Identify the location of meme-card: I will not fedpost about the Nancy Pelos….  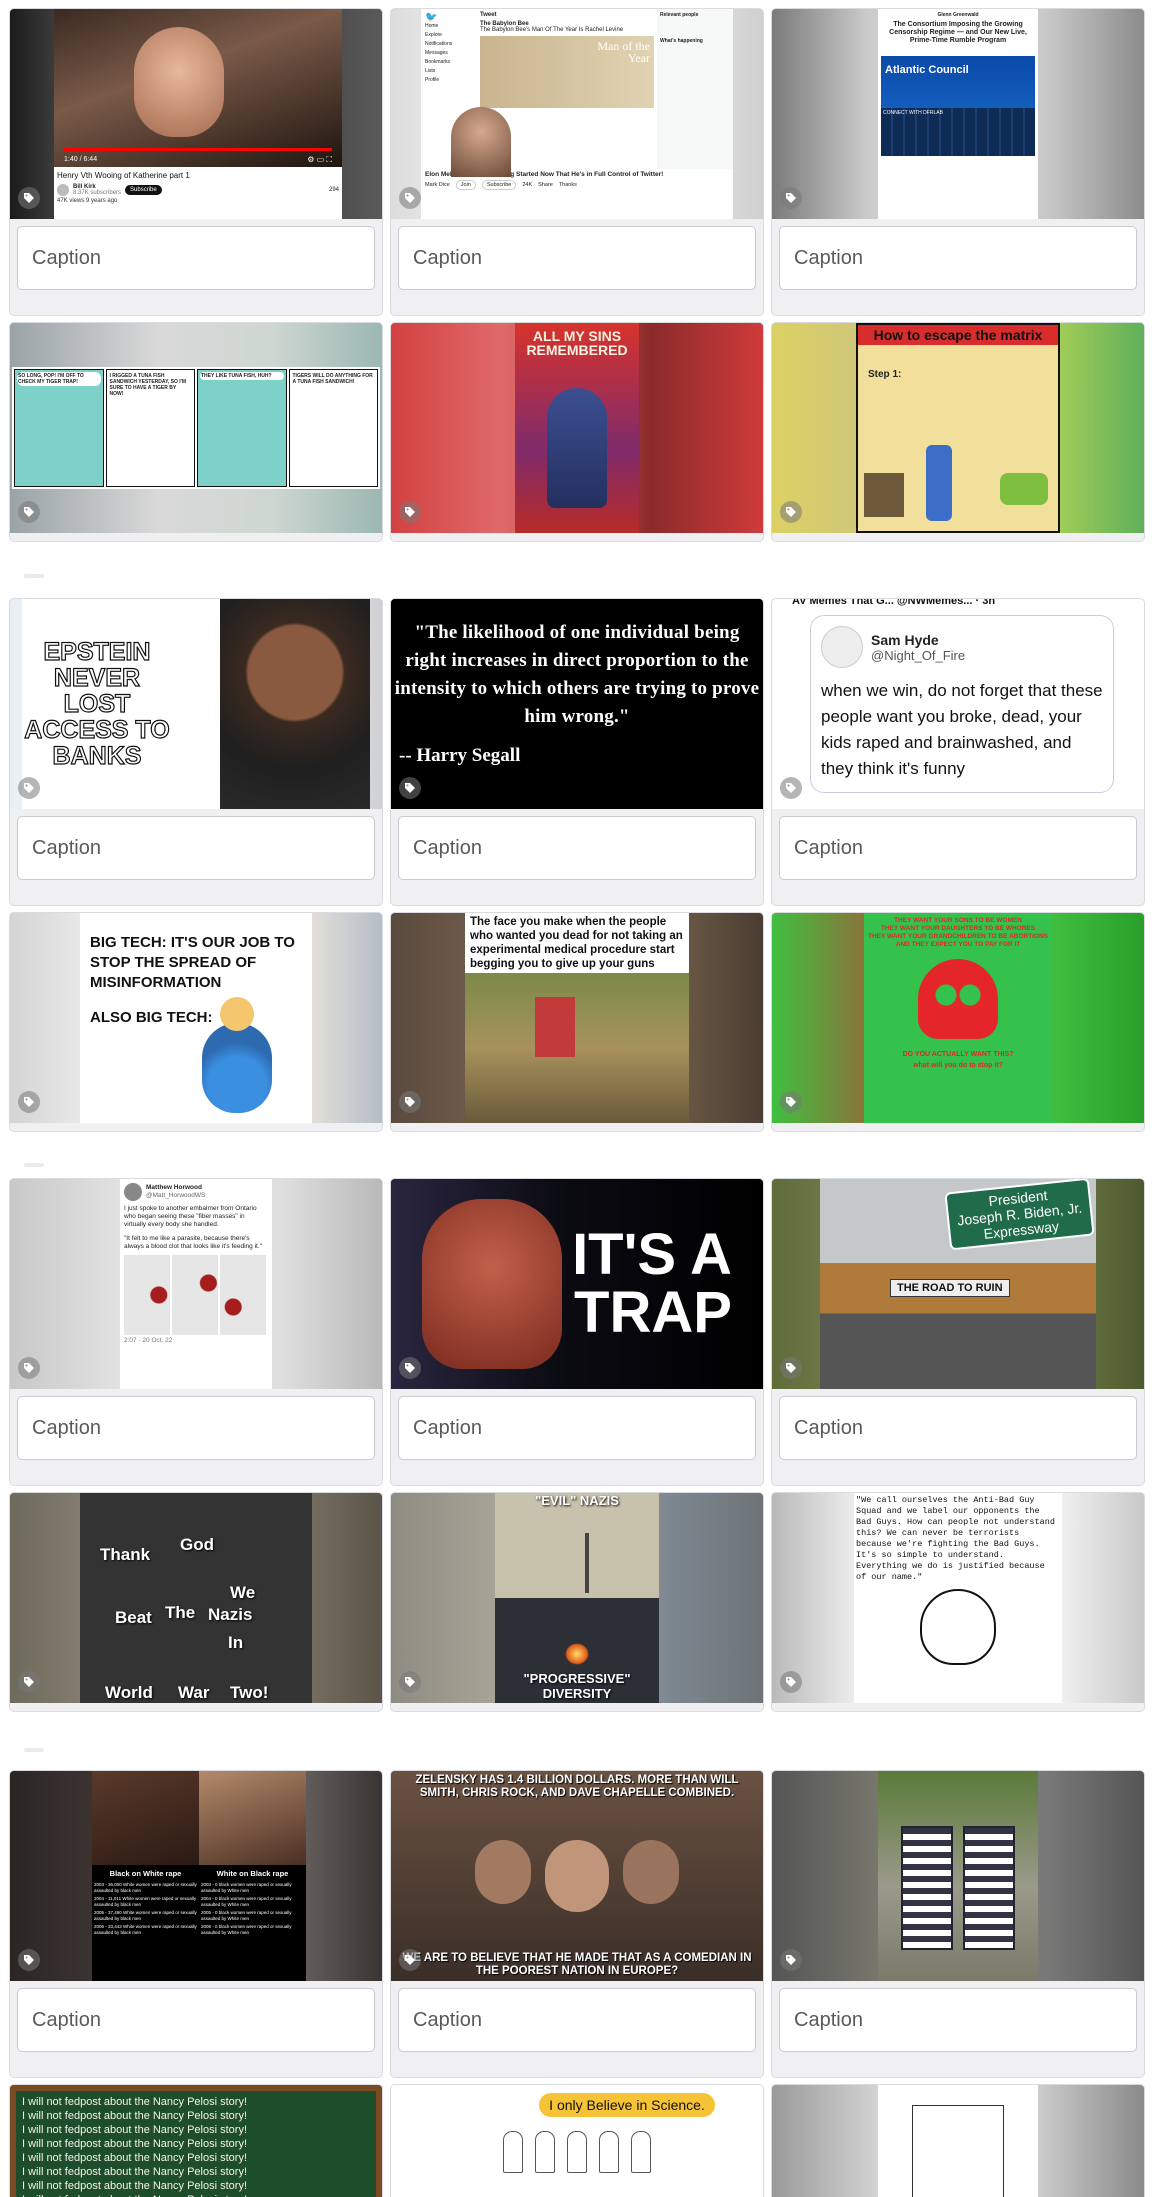
(196, 2140).